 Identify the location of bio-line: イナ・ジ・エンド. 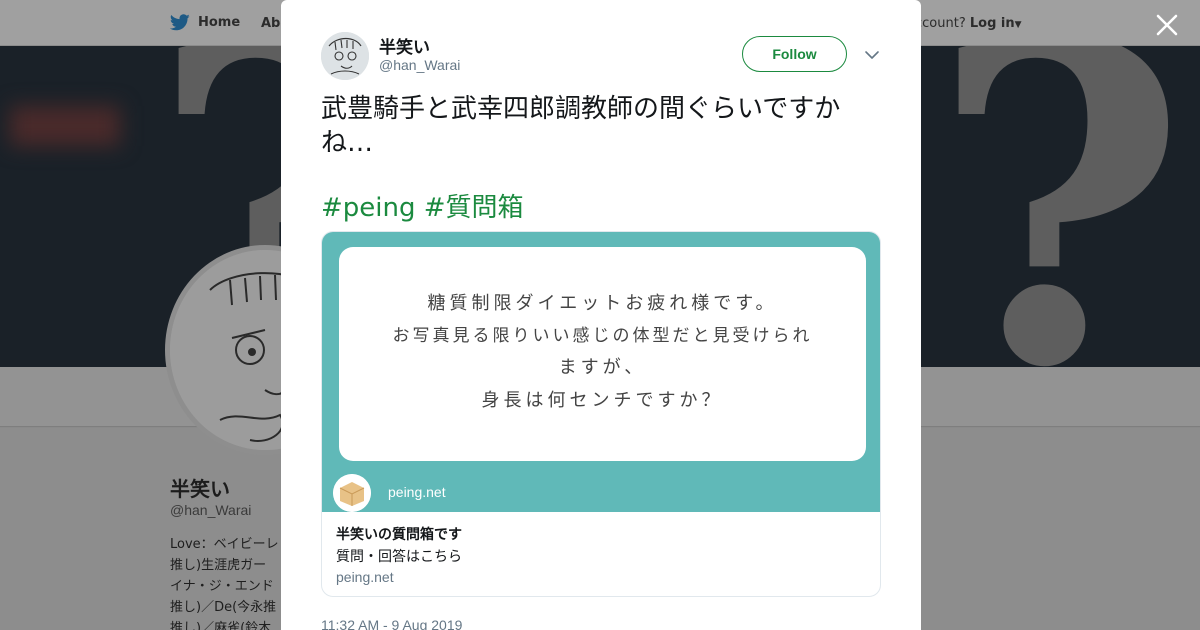
(222, 586).